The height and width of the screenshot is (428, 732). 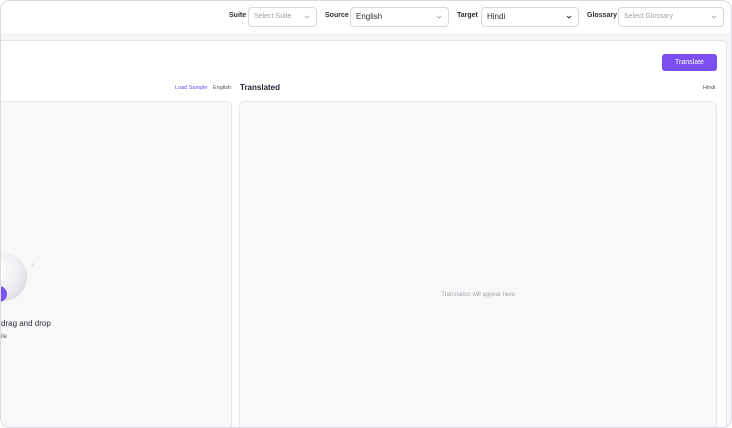 What do you see at coordinates (649, 16) in the screenshot?
I see `glossary-select-value: Select Glossary` at bounding box center [649, 16].